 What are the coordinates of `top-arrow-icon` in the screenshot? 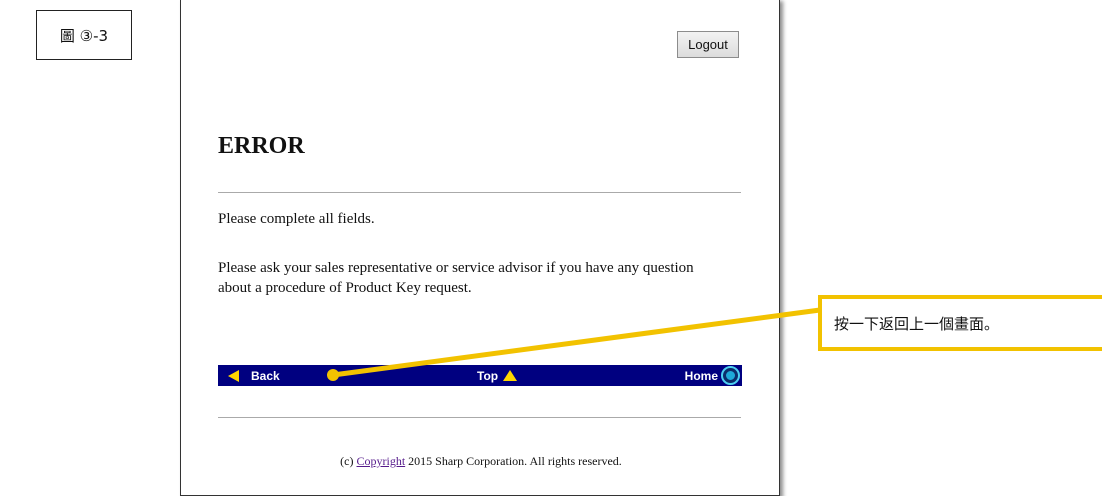 It's located at (510, 375).